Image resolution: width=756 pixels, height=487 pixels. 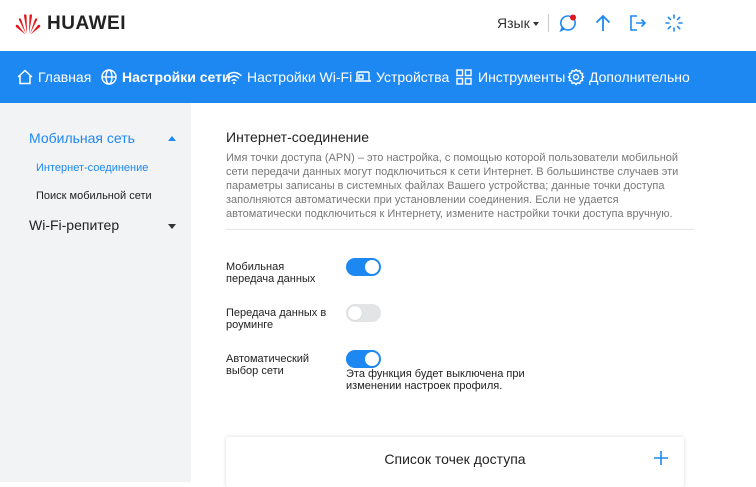 I want to click on message-icon, so click(x=568, y=23).